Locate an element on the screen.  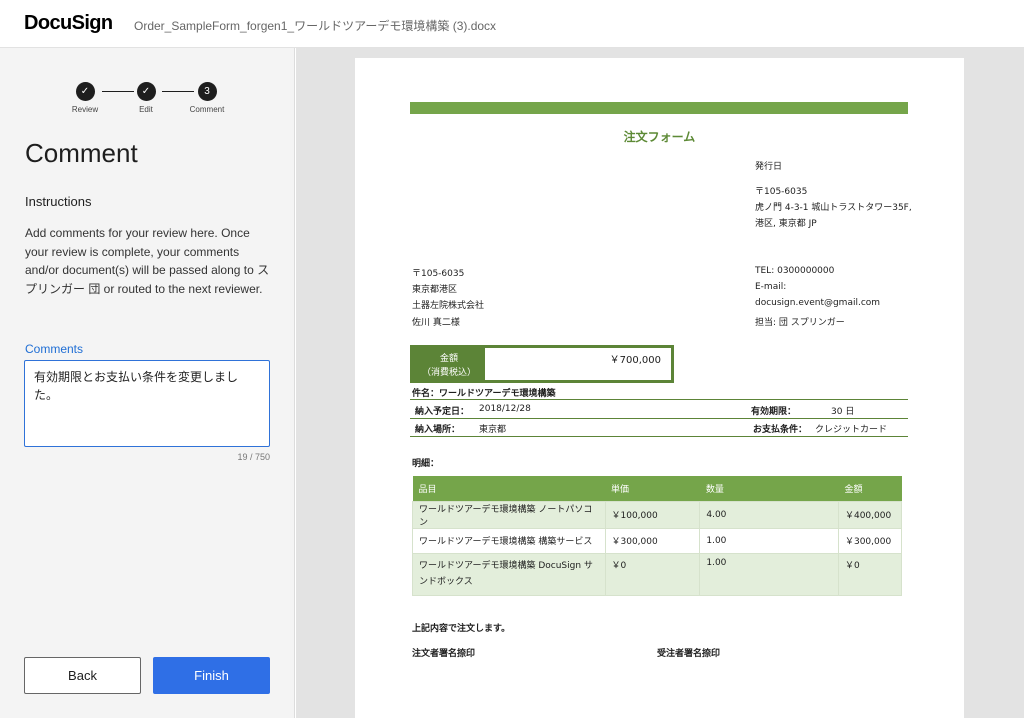
delivery-date-label: 納入予定日： is located at coordinates (442, 412).